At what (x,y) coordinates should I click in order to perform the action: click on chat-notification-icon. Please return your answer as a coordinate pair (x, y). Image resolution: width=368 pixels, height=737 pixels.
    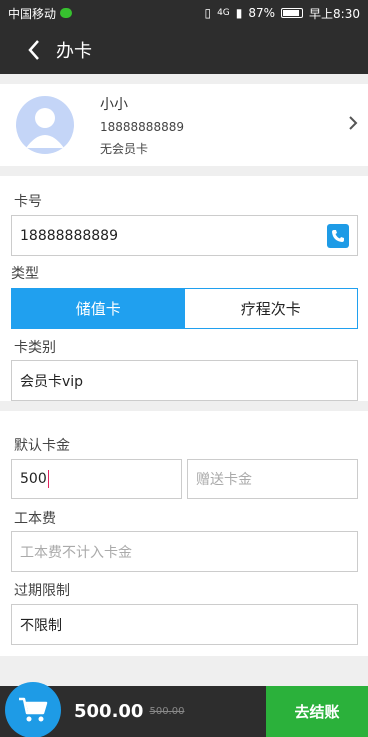
    Looking at the image, I should click on (66, 13).